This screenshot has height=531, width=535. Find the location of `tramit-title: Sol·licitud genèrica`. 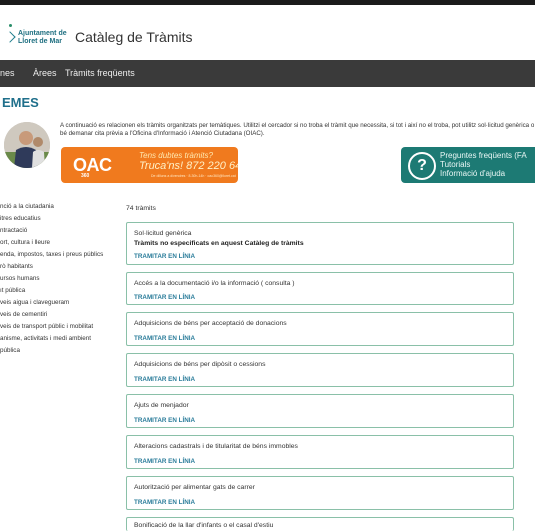

tramit-title: Sol·licitud genèrica is located at coordinates (163, 233).